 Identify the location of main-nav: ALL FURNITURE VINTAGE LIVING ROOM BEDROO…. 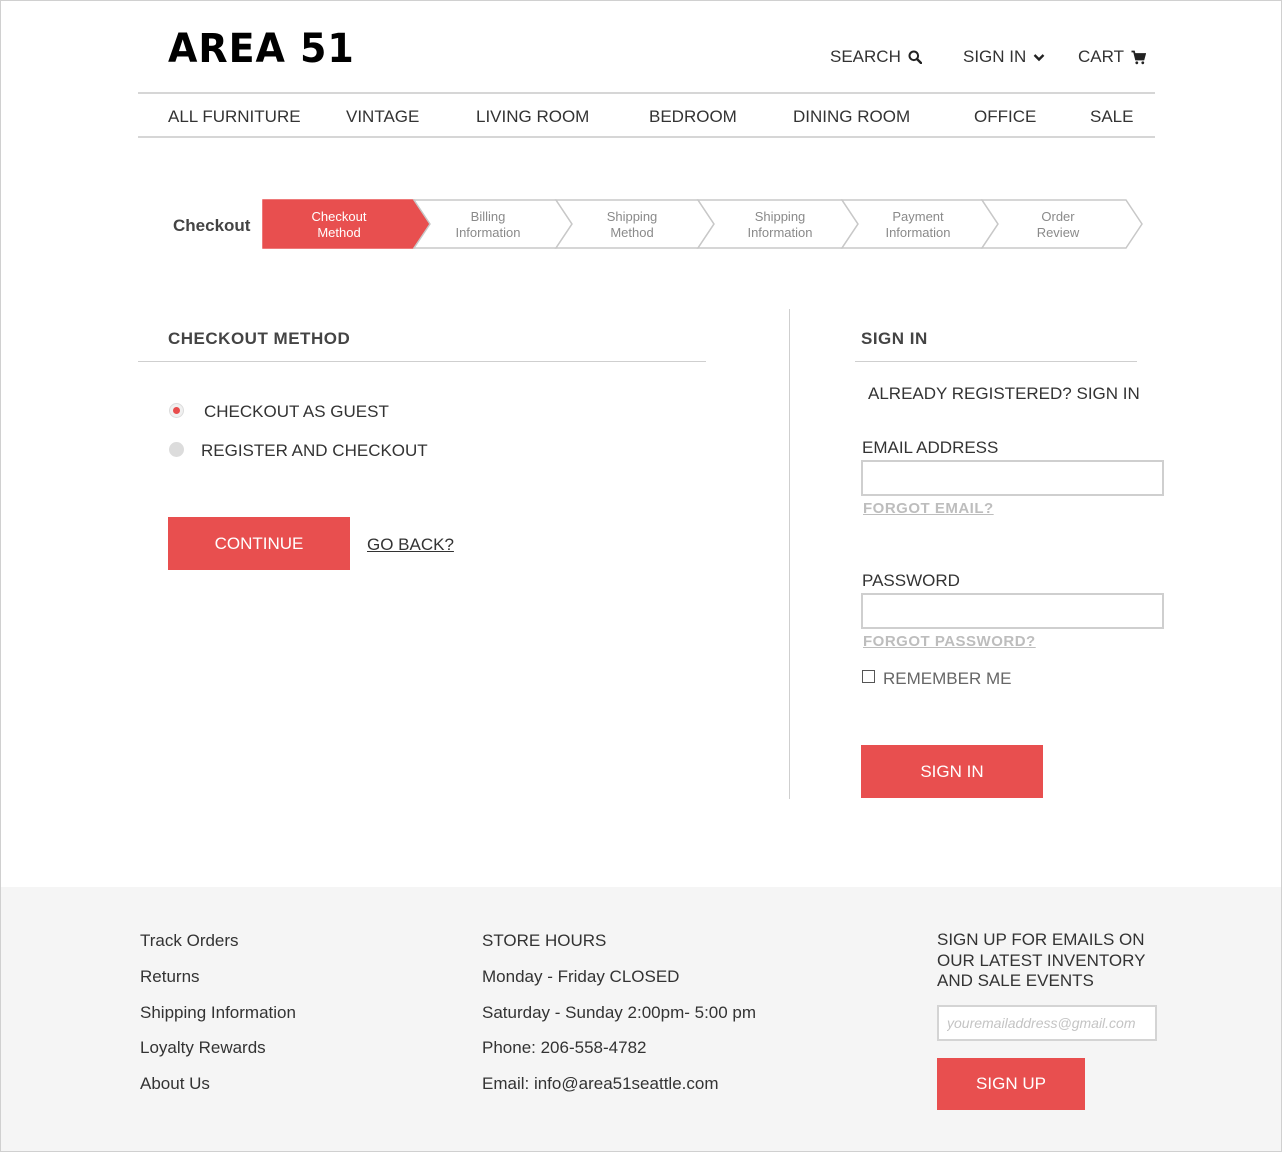
(646, 115).